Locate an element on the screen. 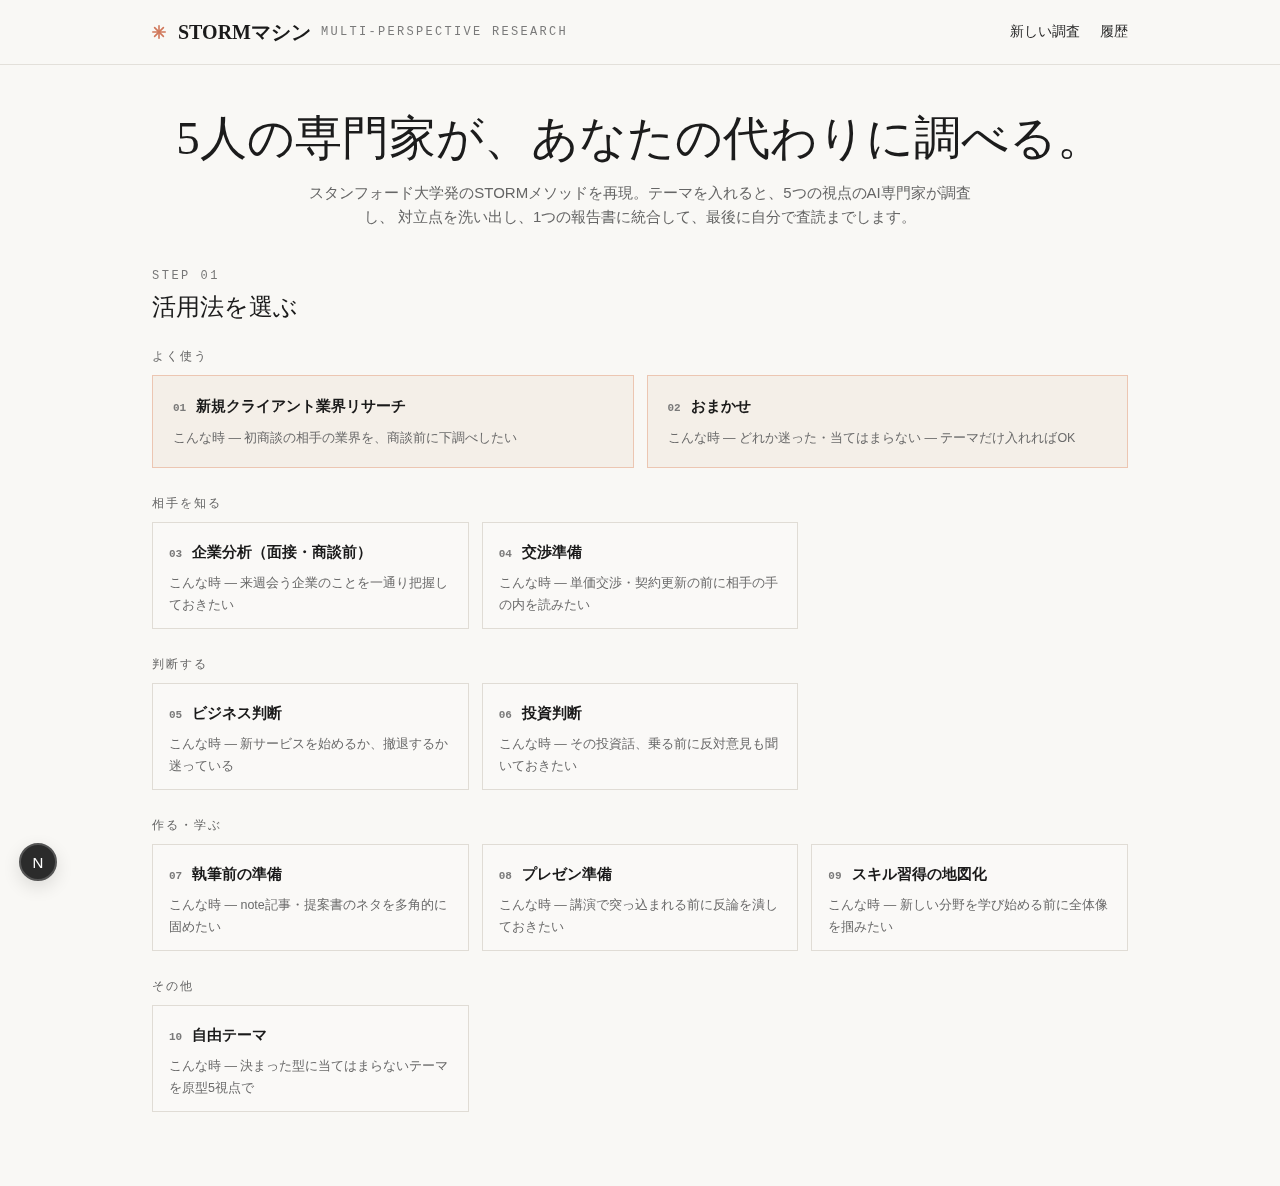 This screenshot has width=1280, height=1186. use-case-card: 03 企業分析（面接・商談前） こんな時 — 来週会う企業のことを一通り把握しておきたい is located at coordinates (310, 575).